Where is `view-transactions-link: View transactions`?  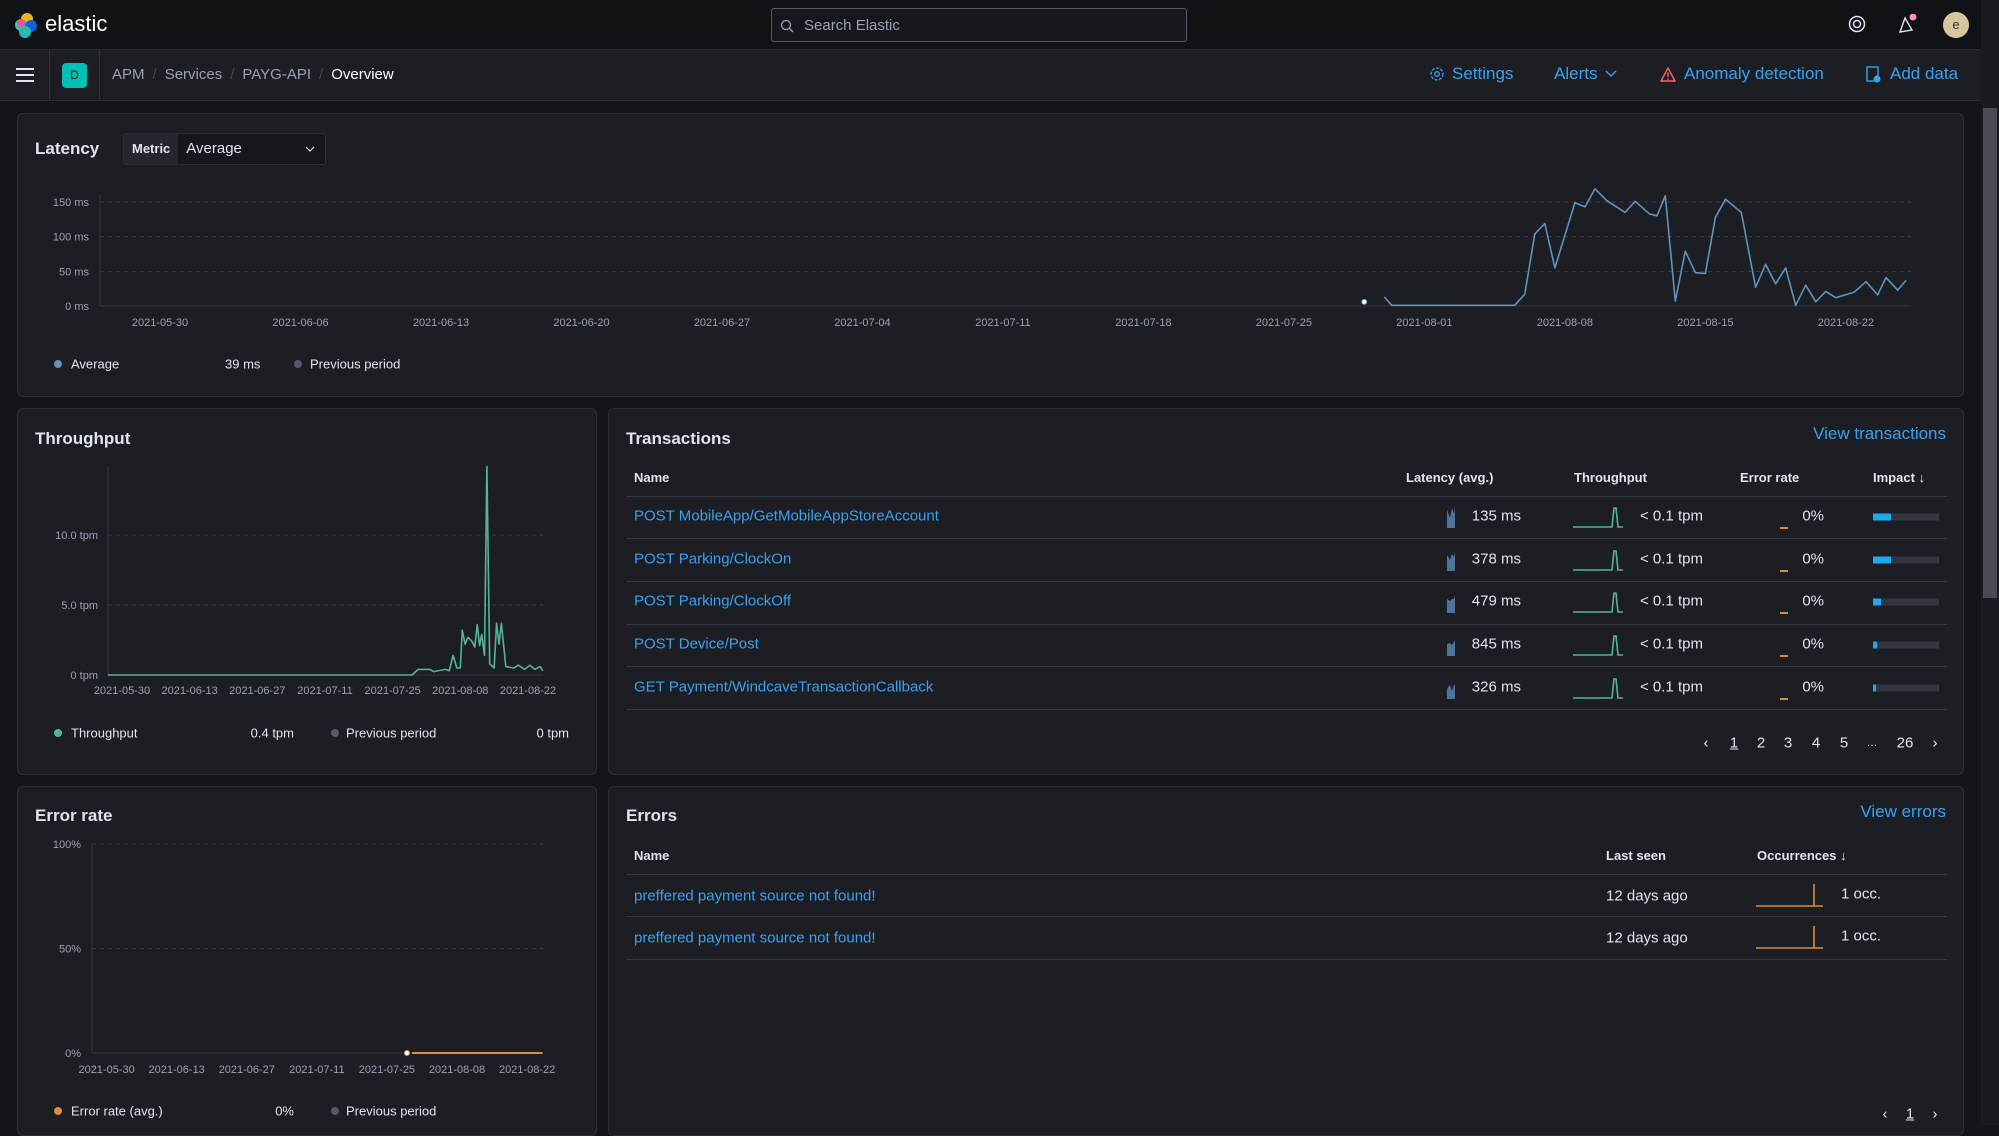
view-transactions-link: View transactions is located at coordinates (1879, 434).